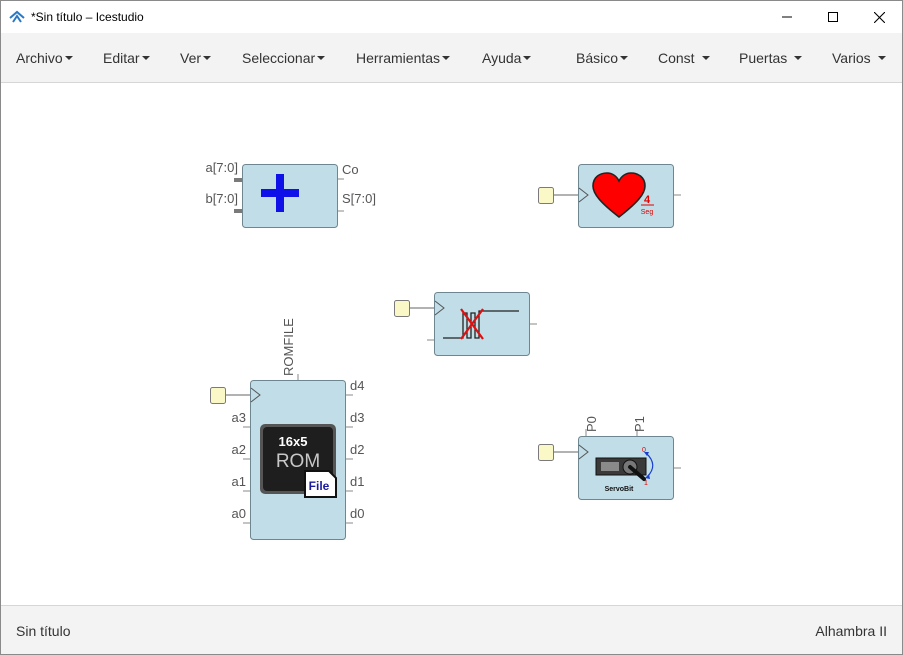  I want to click on minimize-button, so click(787, 17).